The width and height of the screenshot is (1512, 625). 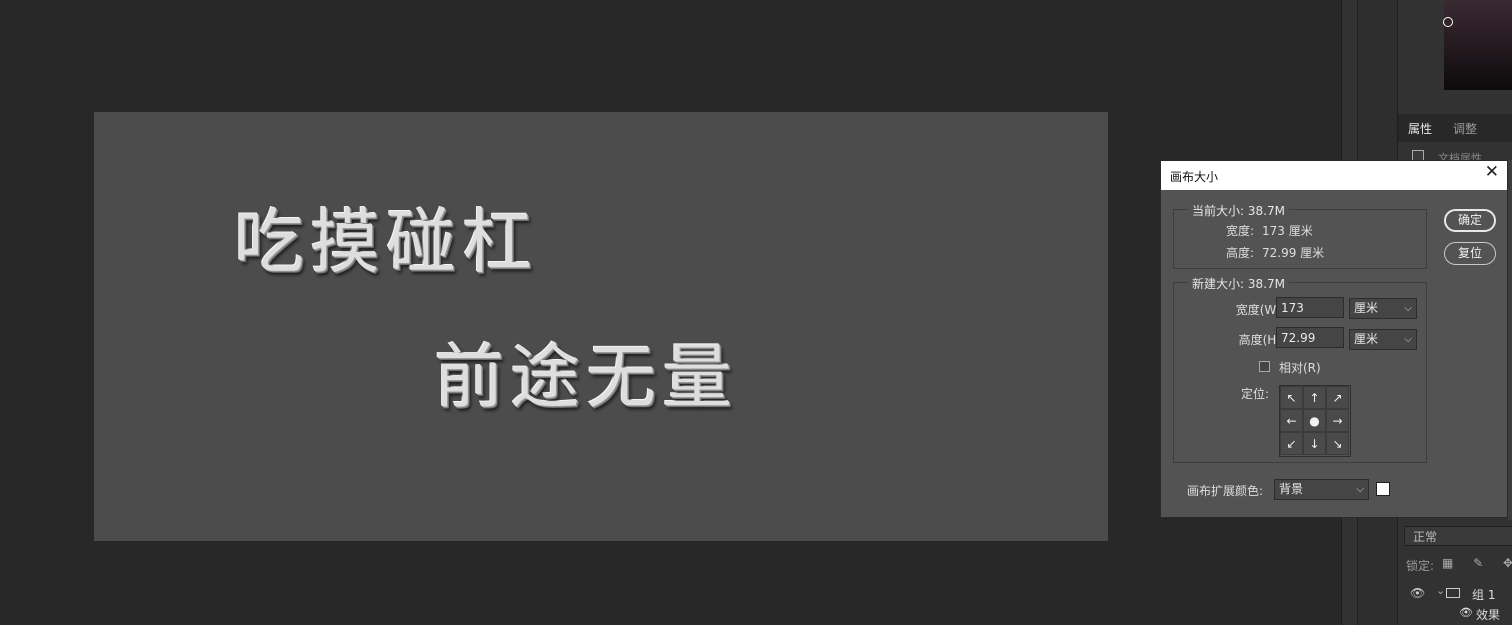 What do you see at coordinates (1287, 231) in the screenshot?
I see `current-width-value: 173 厘米` at bounding box center [1287, 231].